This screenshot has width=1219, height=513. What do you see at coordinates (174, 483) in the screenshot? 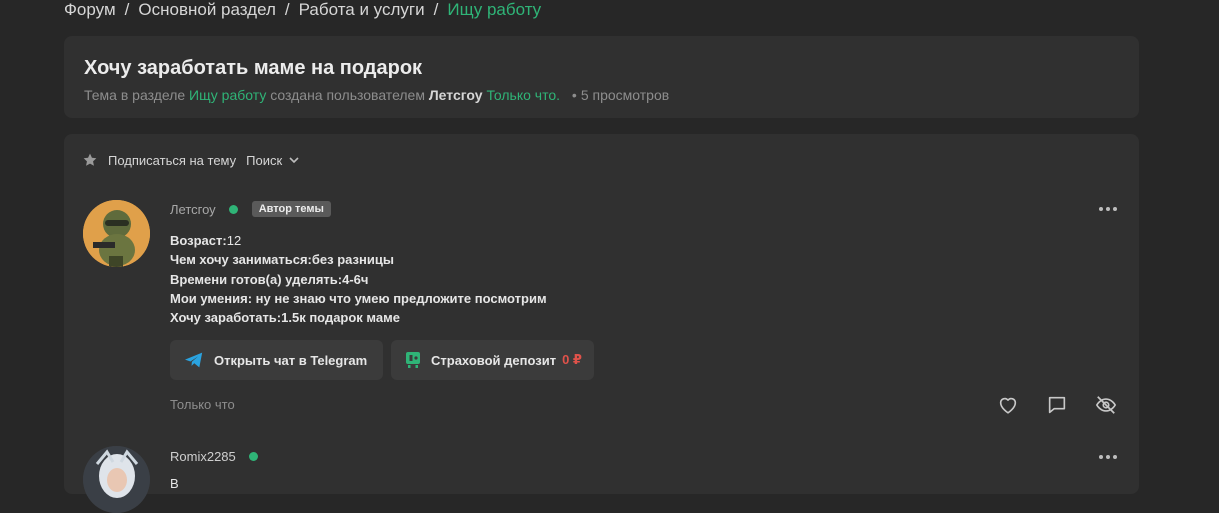
I see `post-line: В` at bounding box center [174, 483].